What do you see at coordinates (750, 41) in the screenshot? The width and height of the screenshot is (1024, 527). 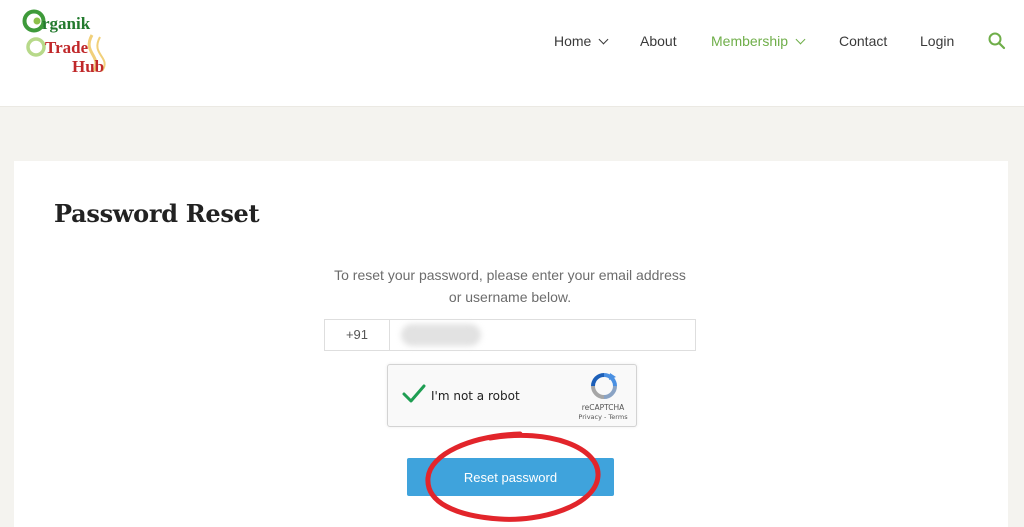 I see `nav-membership-label: Membership` at bounding box center [750, 41].